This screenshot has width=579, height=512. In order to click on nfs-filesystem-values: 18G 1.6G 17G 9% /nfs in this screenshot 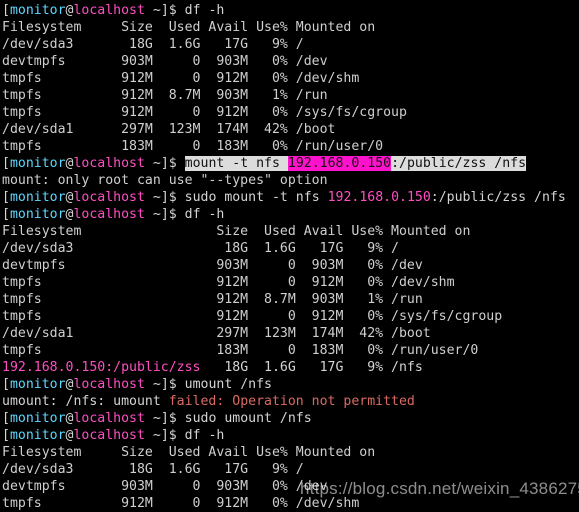, I will do `click(311, 367)`.